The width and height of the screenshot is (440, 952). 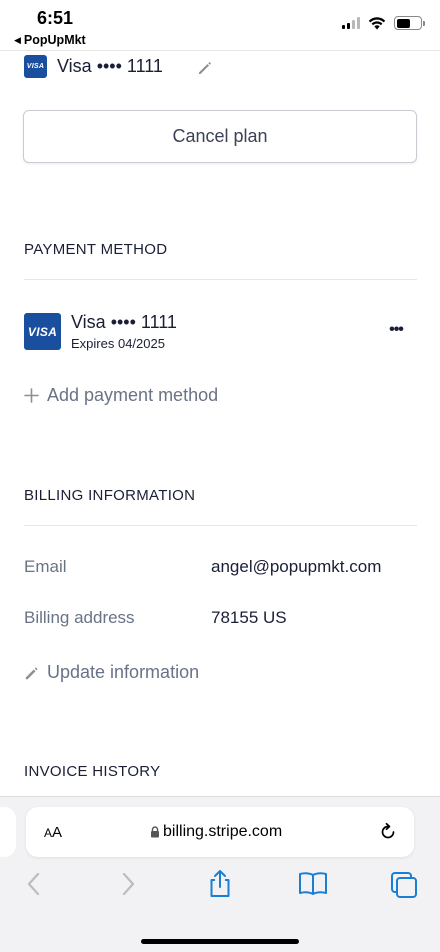 I want to click on payment-method-info: Visa •••• 1111 Expires 04/2025, so click(x=124, y=331).